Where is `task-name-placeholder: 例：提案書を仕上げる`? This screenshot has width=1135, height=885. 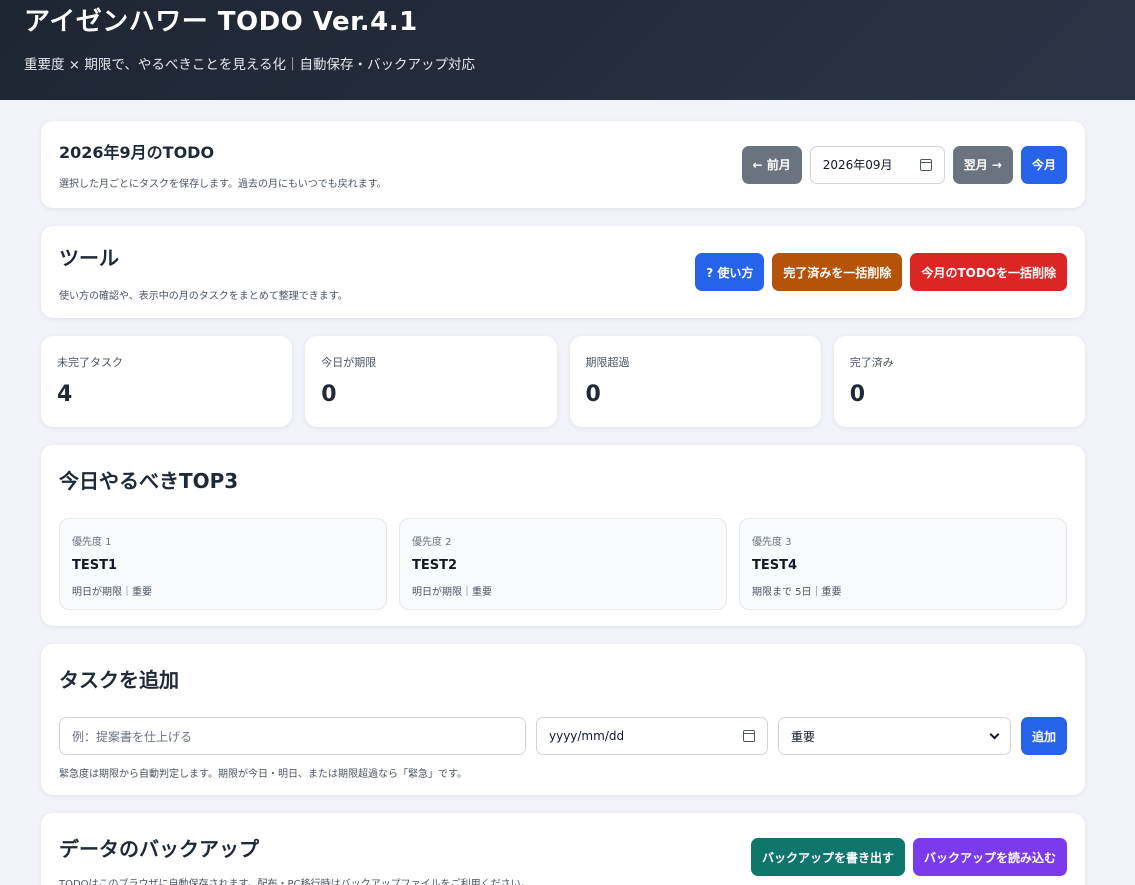 task-name-placeholder: 例：提案書を仕上げる is located at coordinates (132, 736).